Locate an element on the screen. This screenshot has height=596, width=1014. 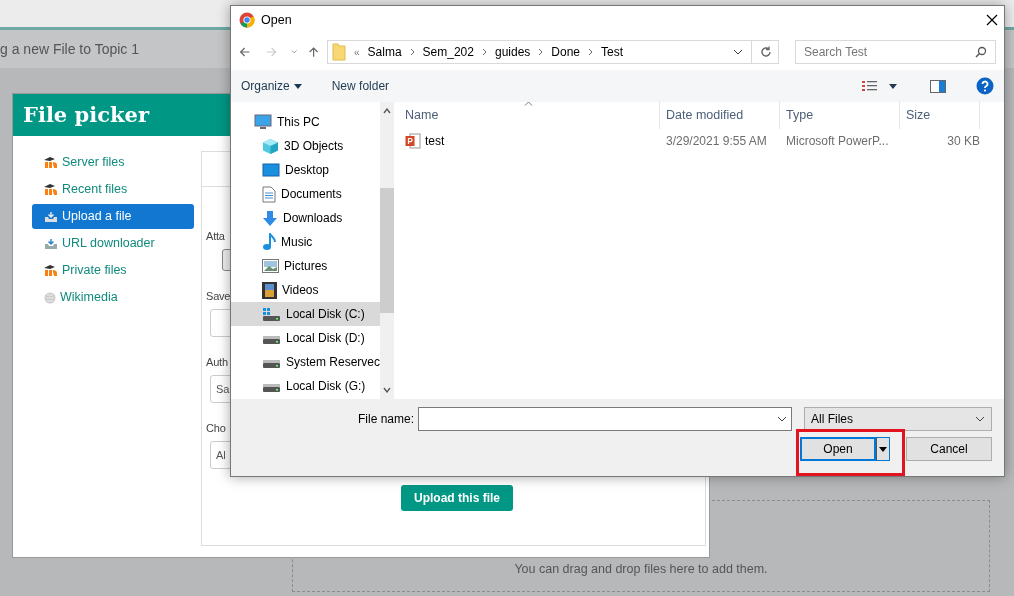
breadcrumb-item: guides is located at coordinates (512, 52).